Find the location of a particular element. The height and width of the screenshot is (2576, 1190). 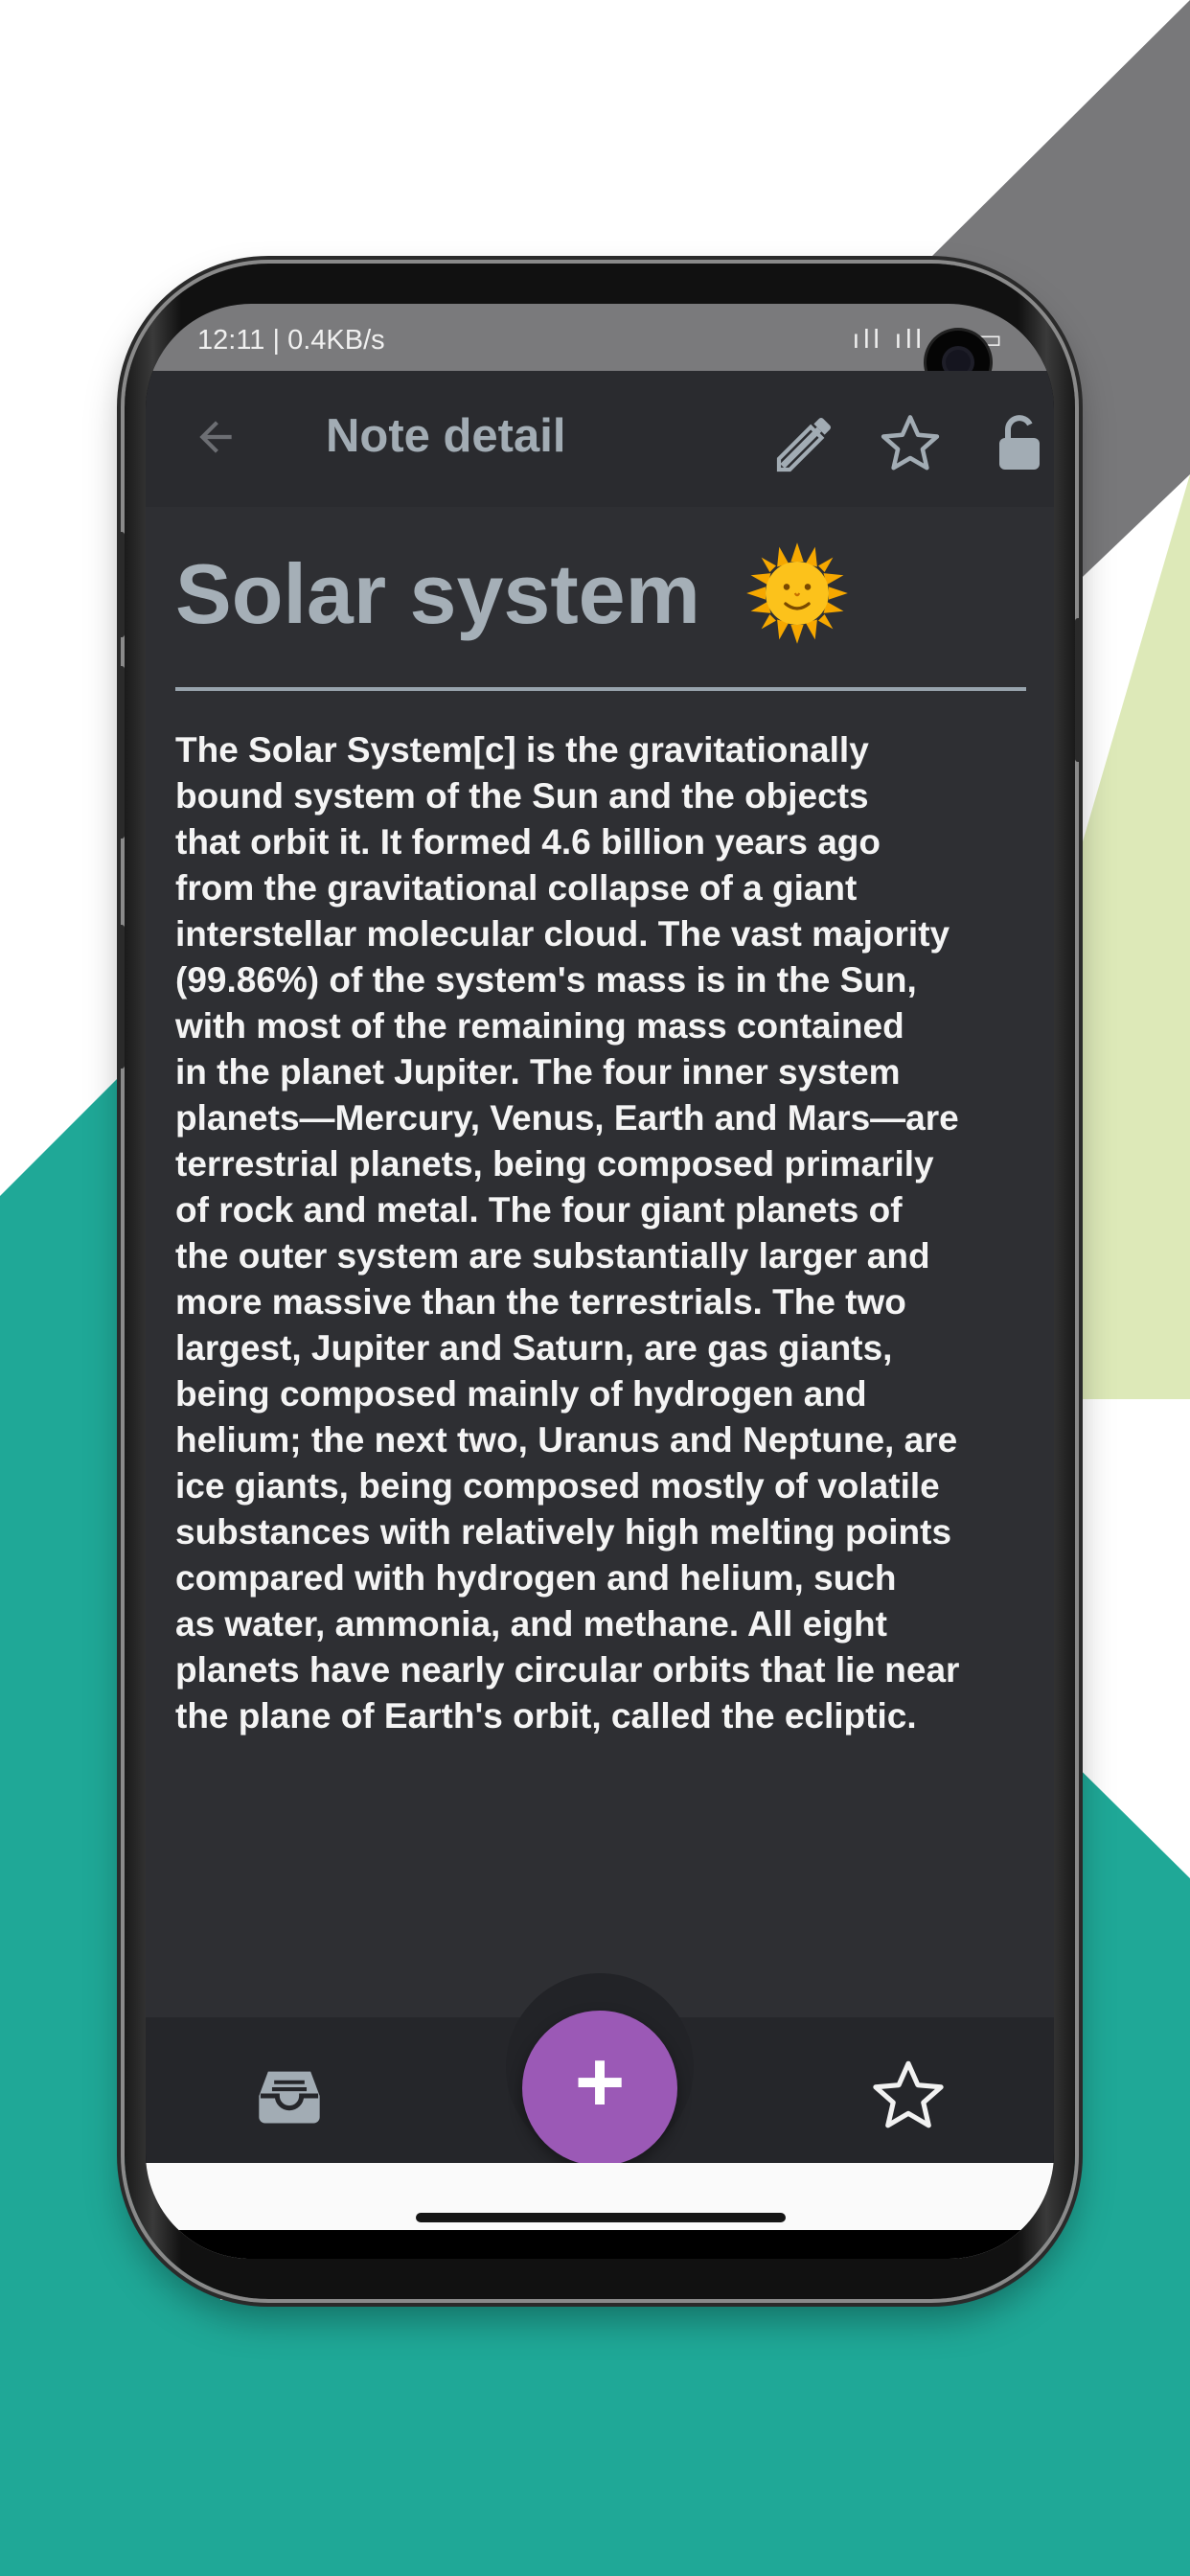

home-indicator is located at coordinates (601, 2217).